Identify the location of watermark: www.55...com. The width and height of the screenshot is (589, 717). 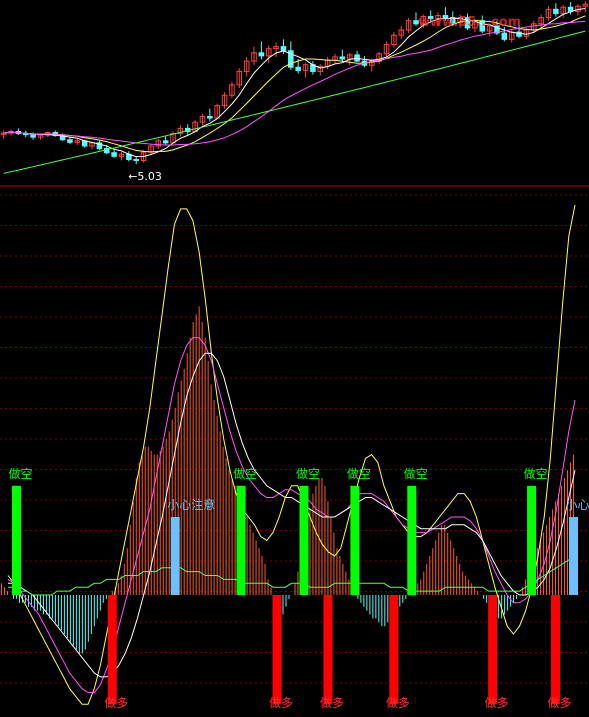
(469, 22).